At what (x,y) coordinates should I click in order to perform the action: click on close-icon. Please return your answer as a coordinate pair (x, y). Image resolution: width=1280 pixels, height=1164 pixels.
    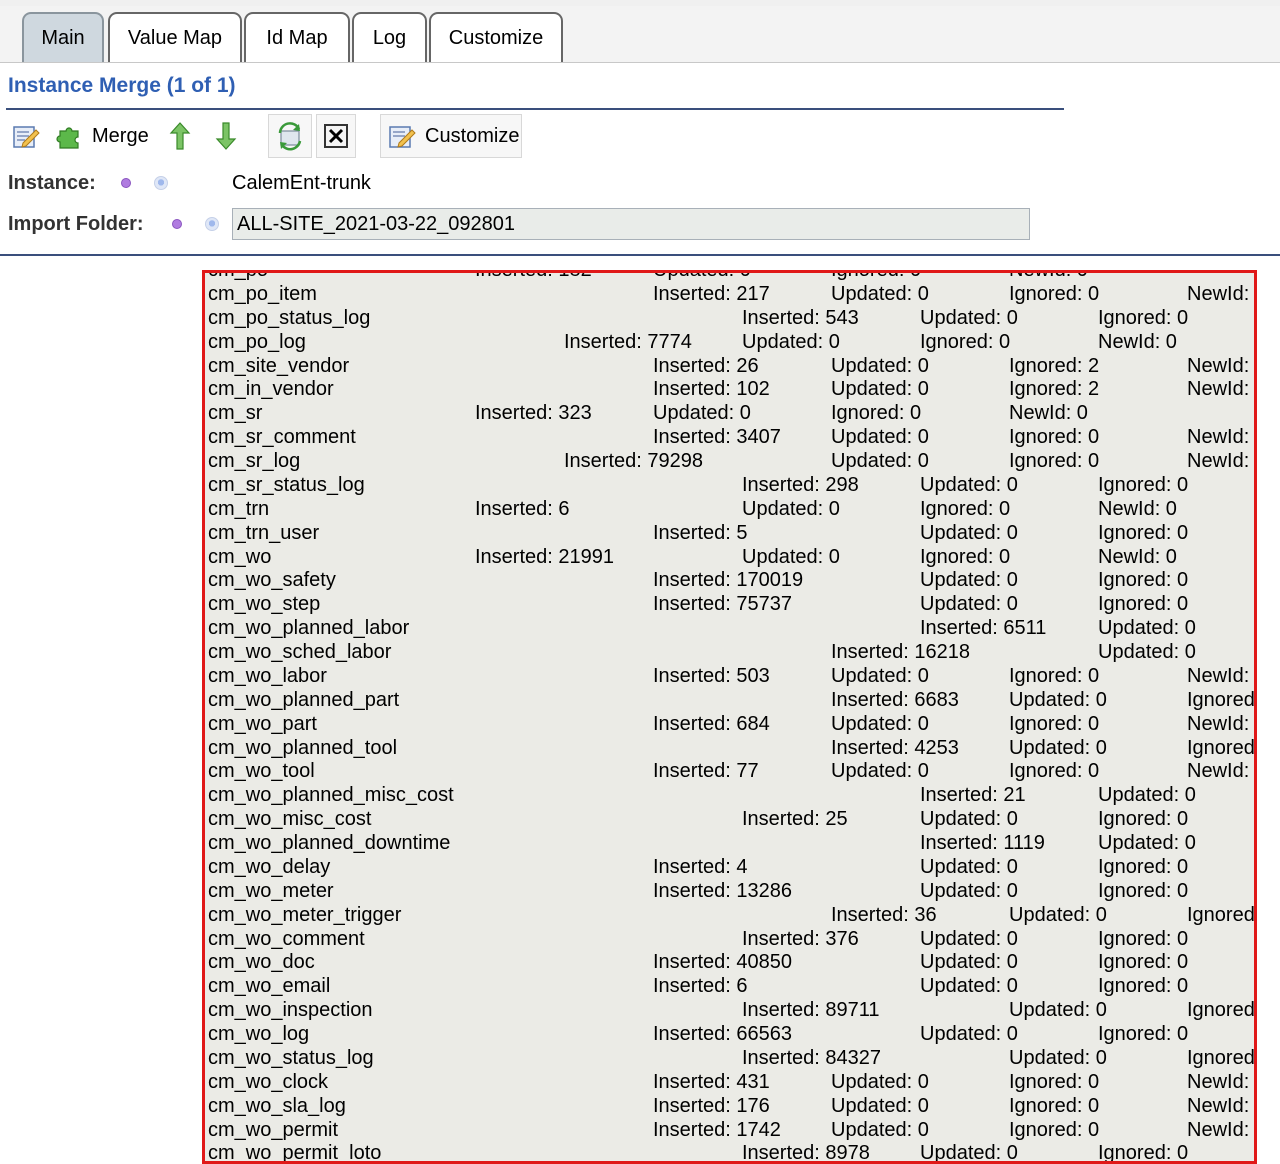
    Looking at the image, I should click on (336, 136).